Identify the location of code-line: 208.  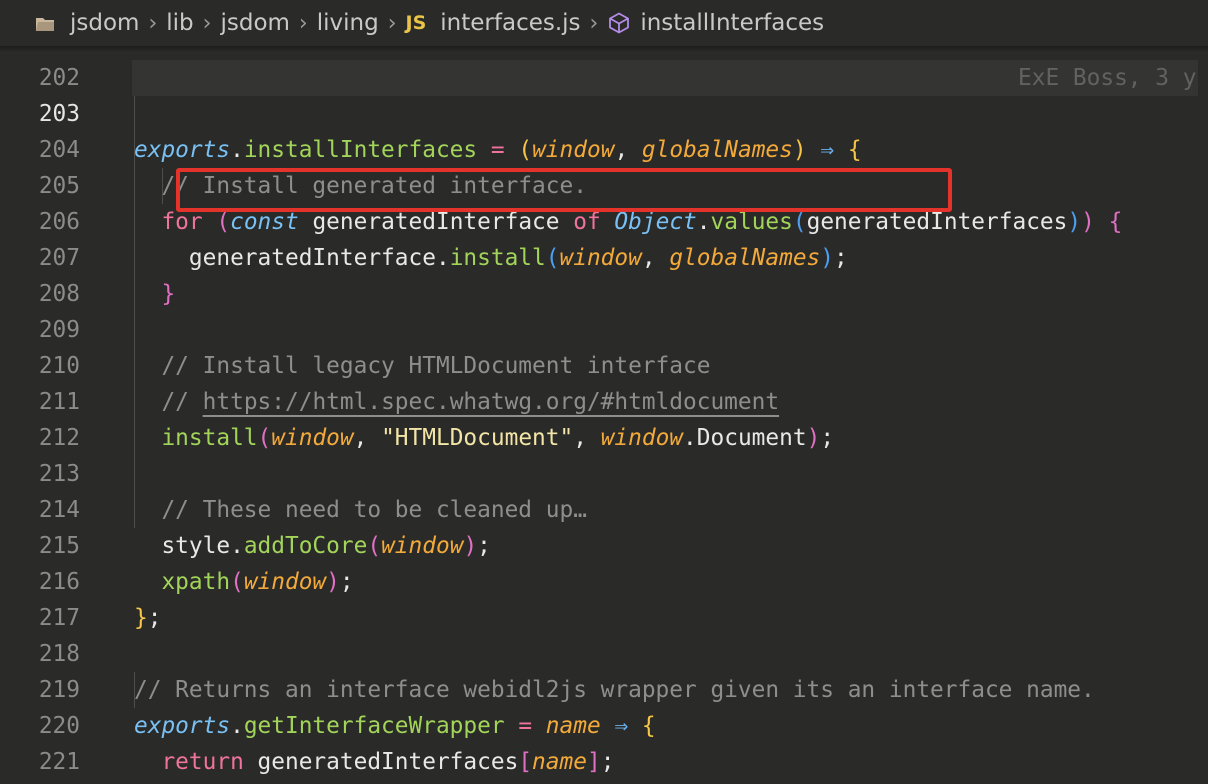
(604, 273).